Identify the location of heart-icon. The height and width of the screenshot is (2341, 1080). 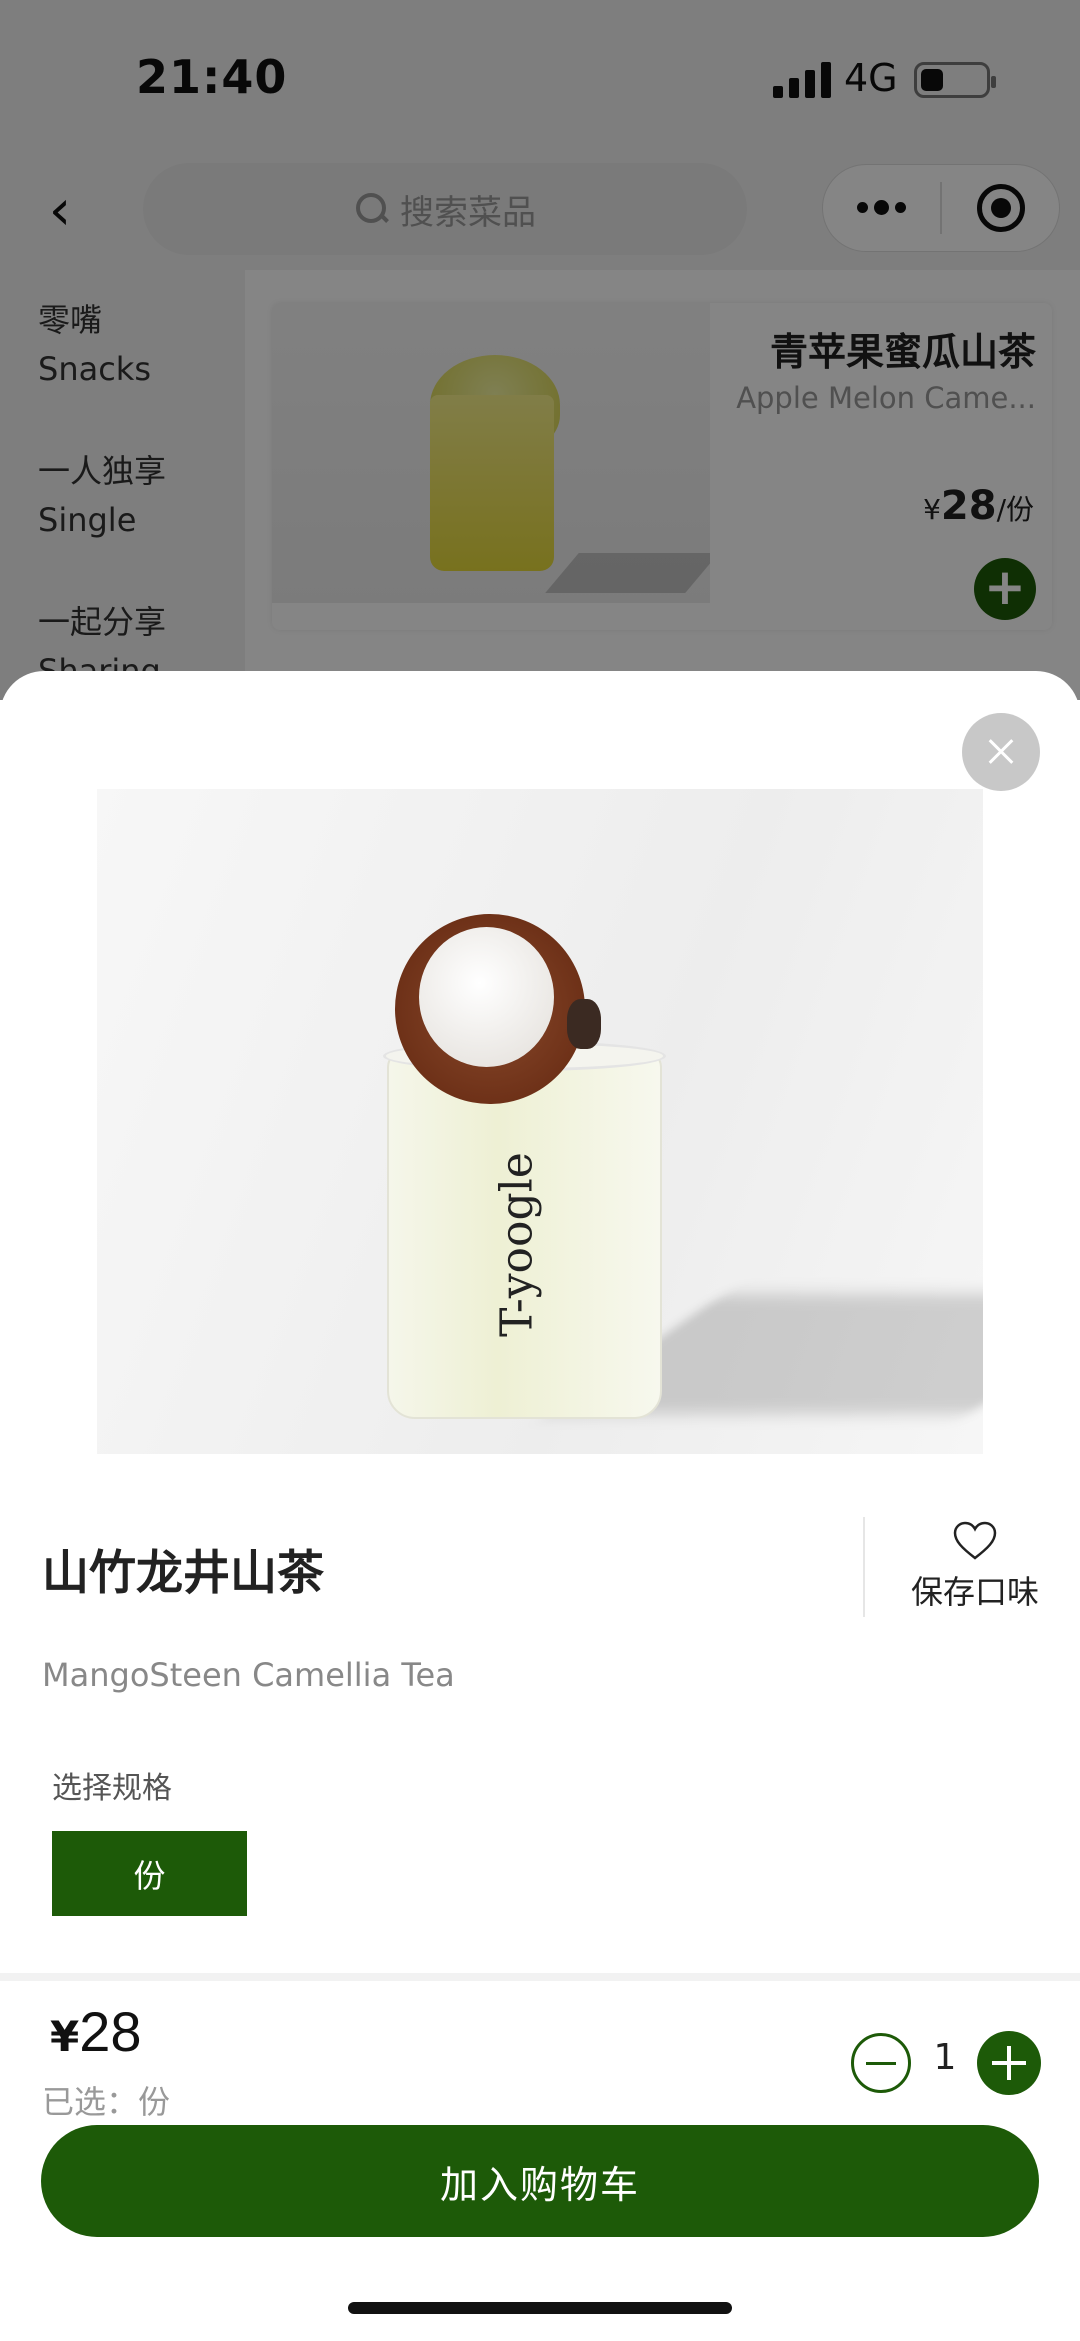
(975, 1540).